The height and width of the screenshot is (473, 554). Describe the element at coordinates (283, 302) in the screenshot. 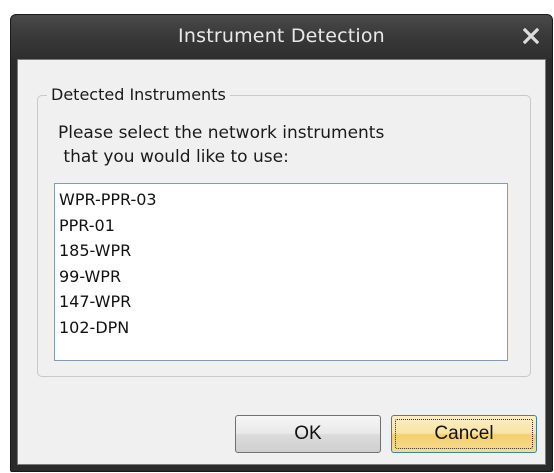

I see `list-item: 147-WPR` at that location.